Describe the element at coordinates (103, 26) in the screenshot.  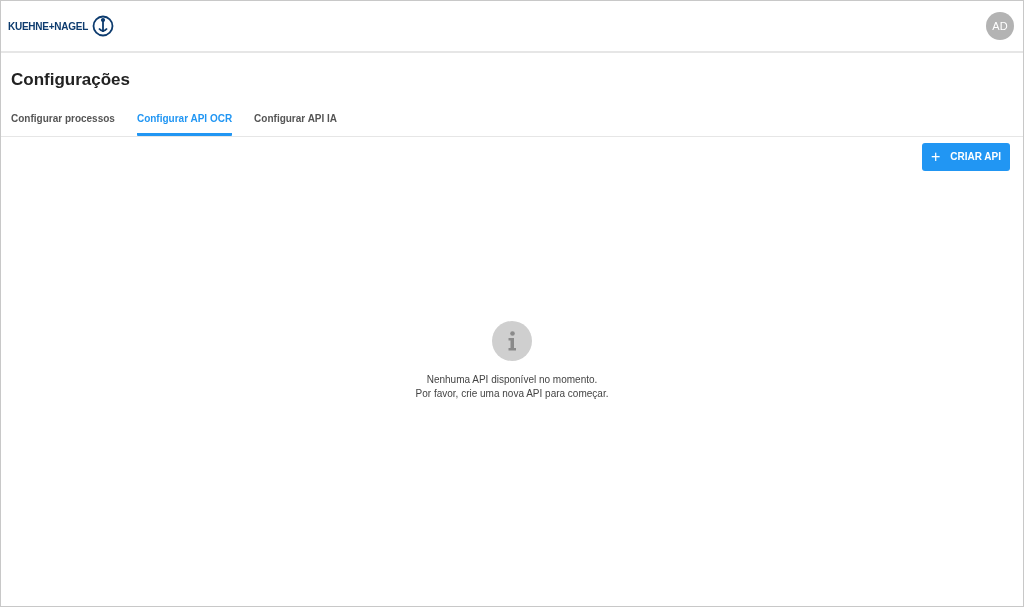
I see `anchor-logo-icon` at that location.